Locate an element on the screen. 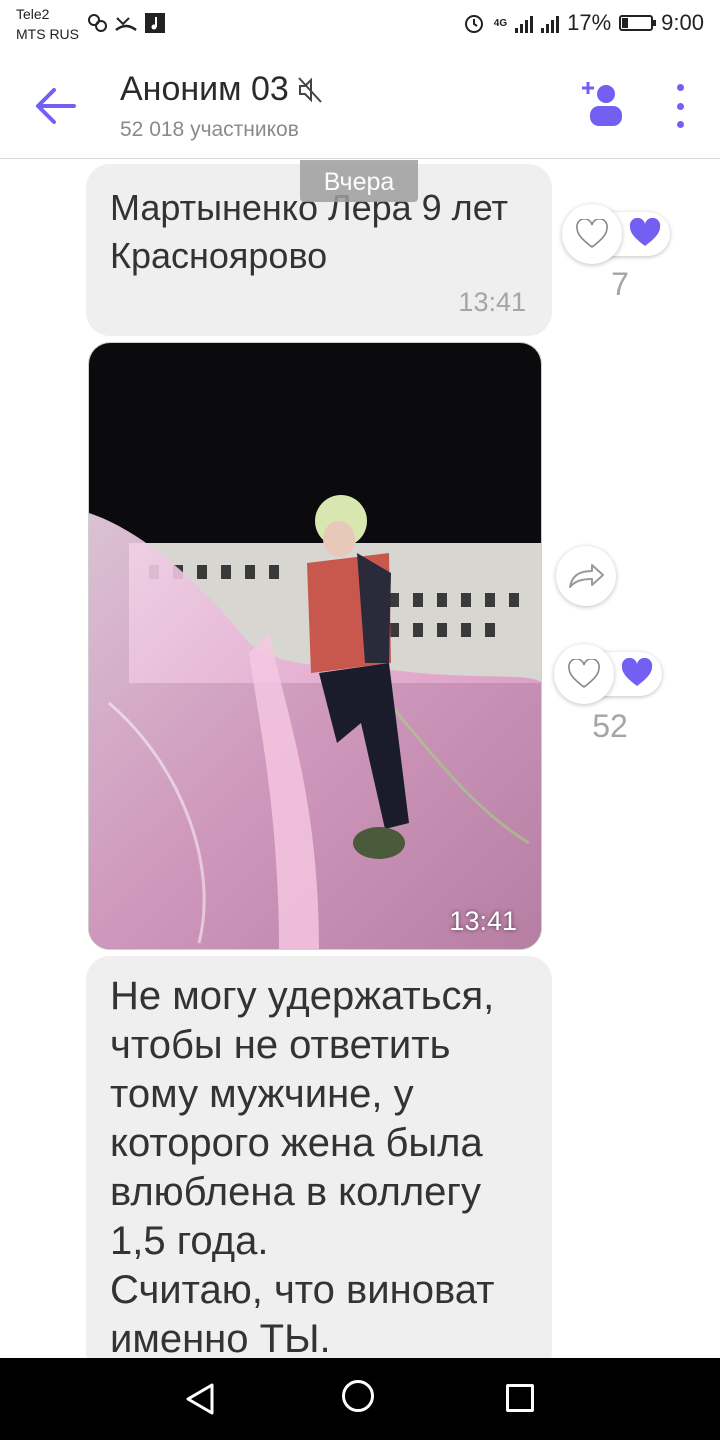 The image size is (720, 1440). more-icon is located at coordinates (680, 106).